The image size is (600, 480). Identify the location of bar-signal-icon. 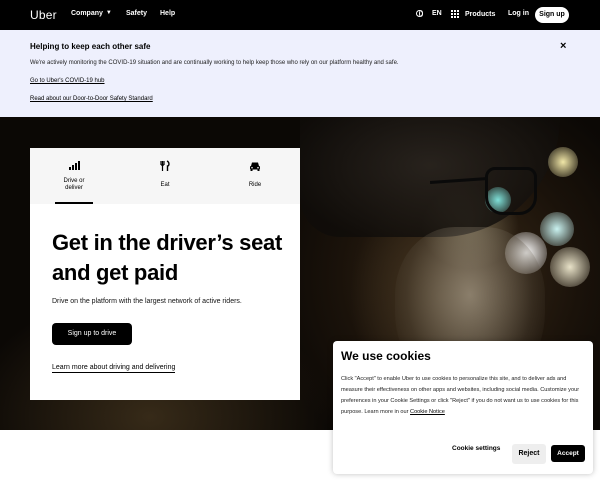
(74, 165).